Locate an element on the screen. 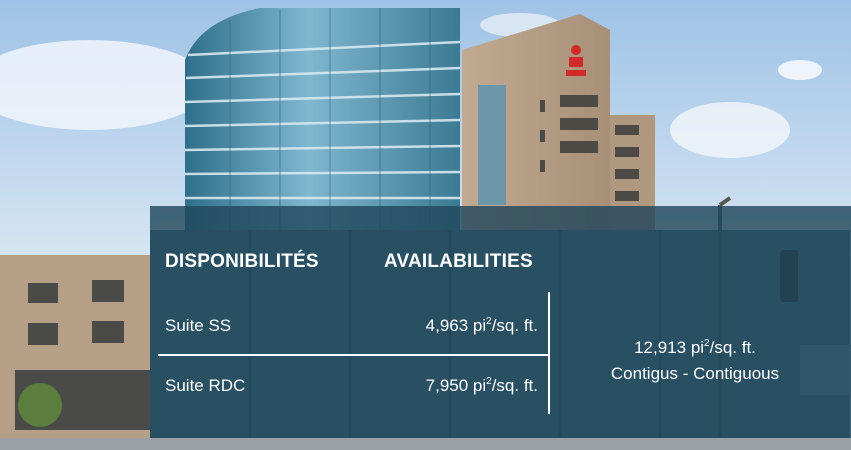  suite-ss-name: Suite SS is located at coordinates (198, 325).